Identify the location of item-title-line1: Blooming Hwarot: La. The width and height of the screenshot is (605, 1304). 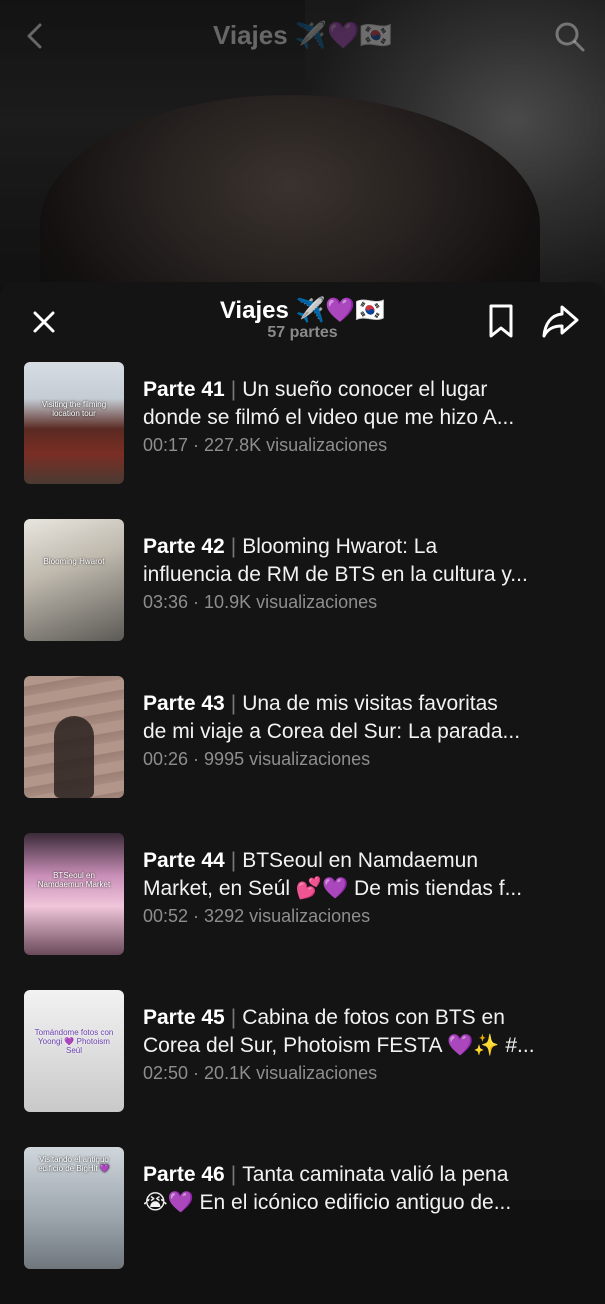
(340, 546).